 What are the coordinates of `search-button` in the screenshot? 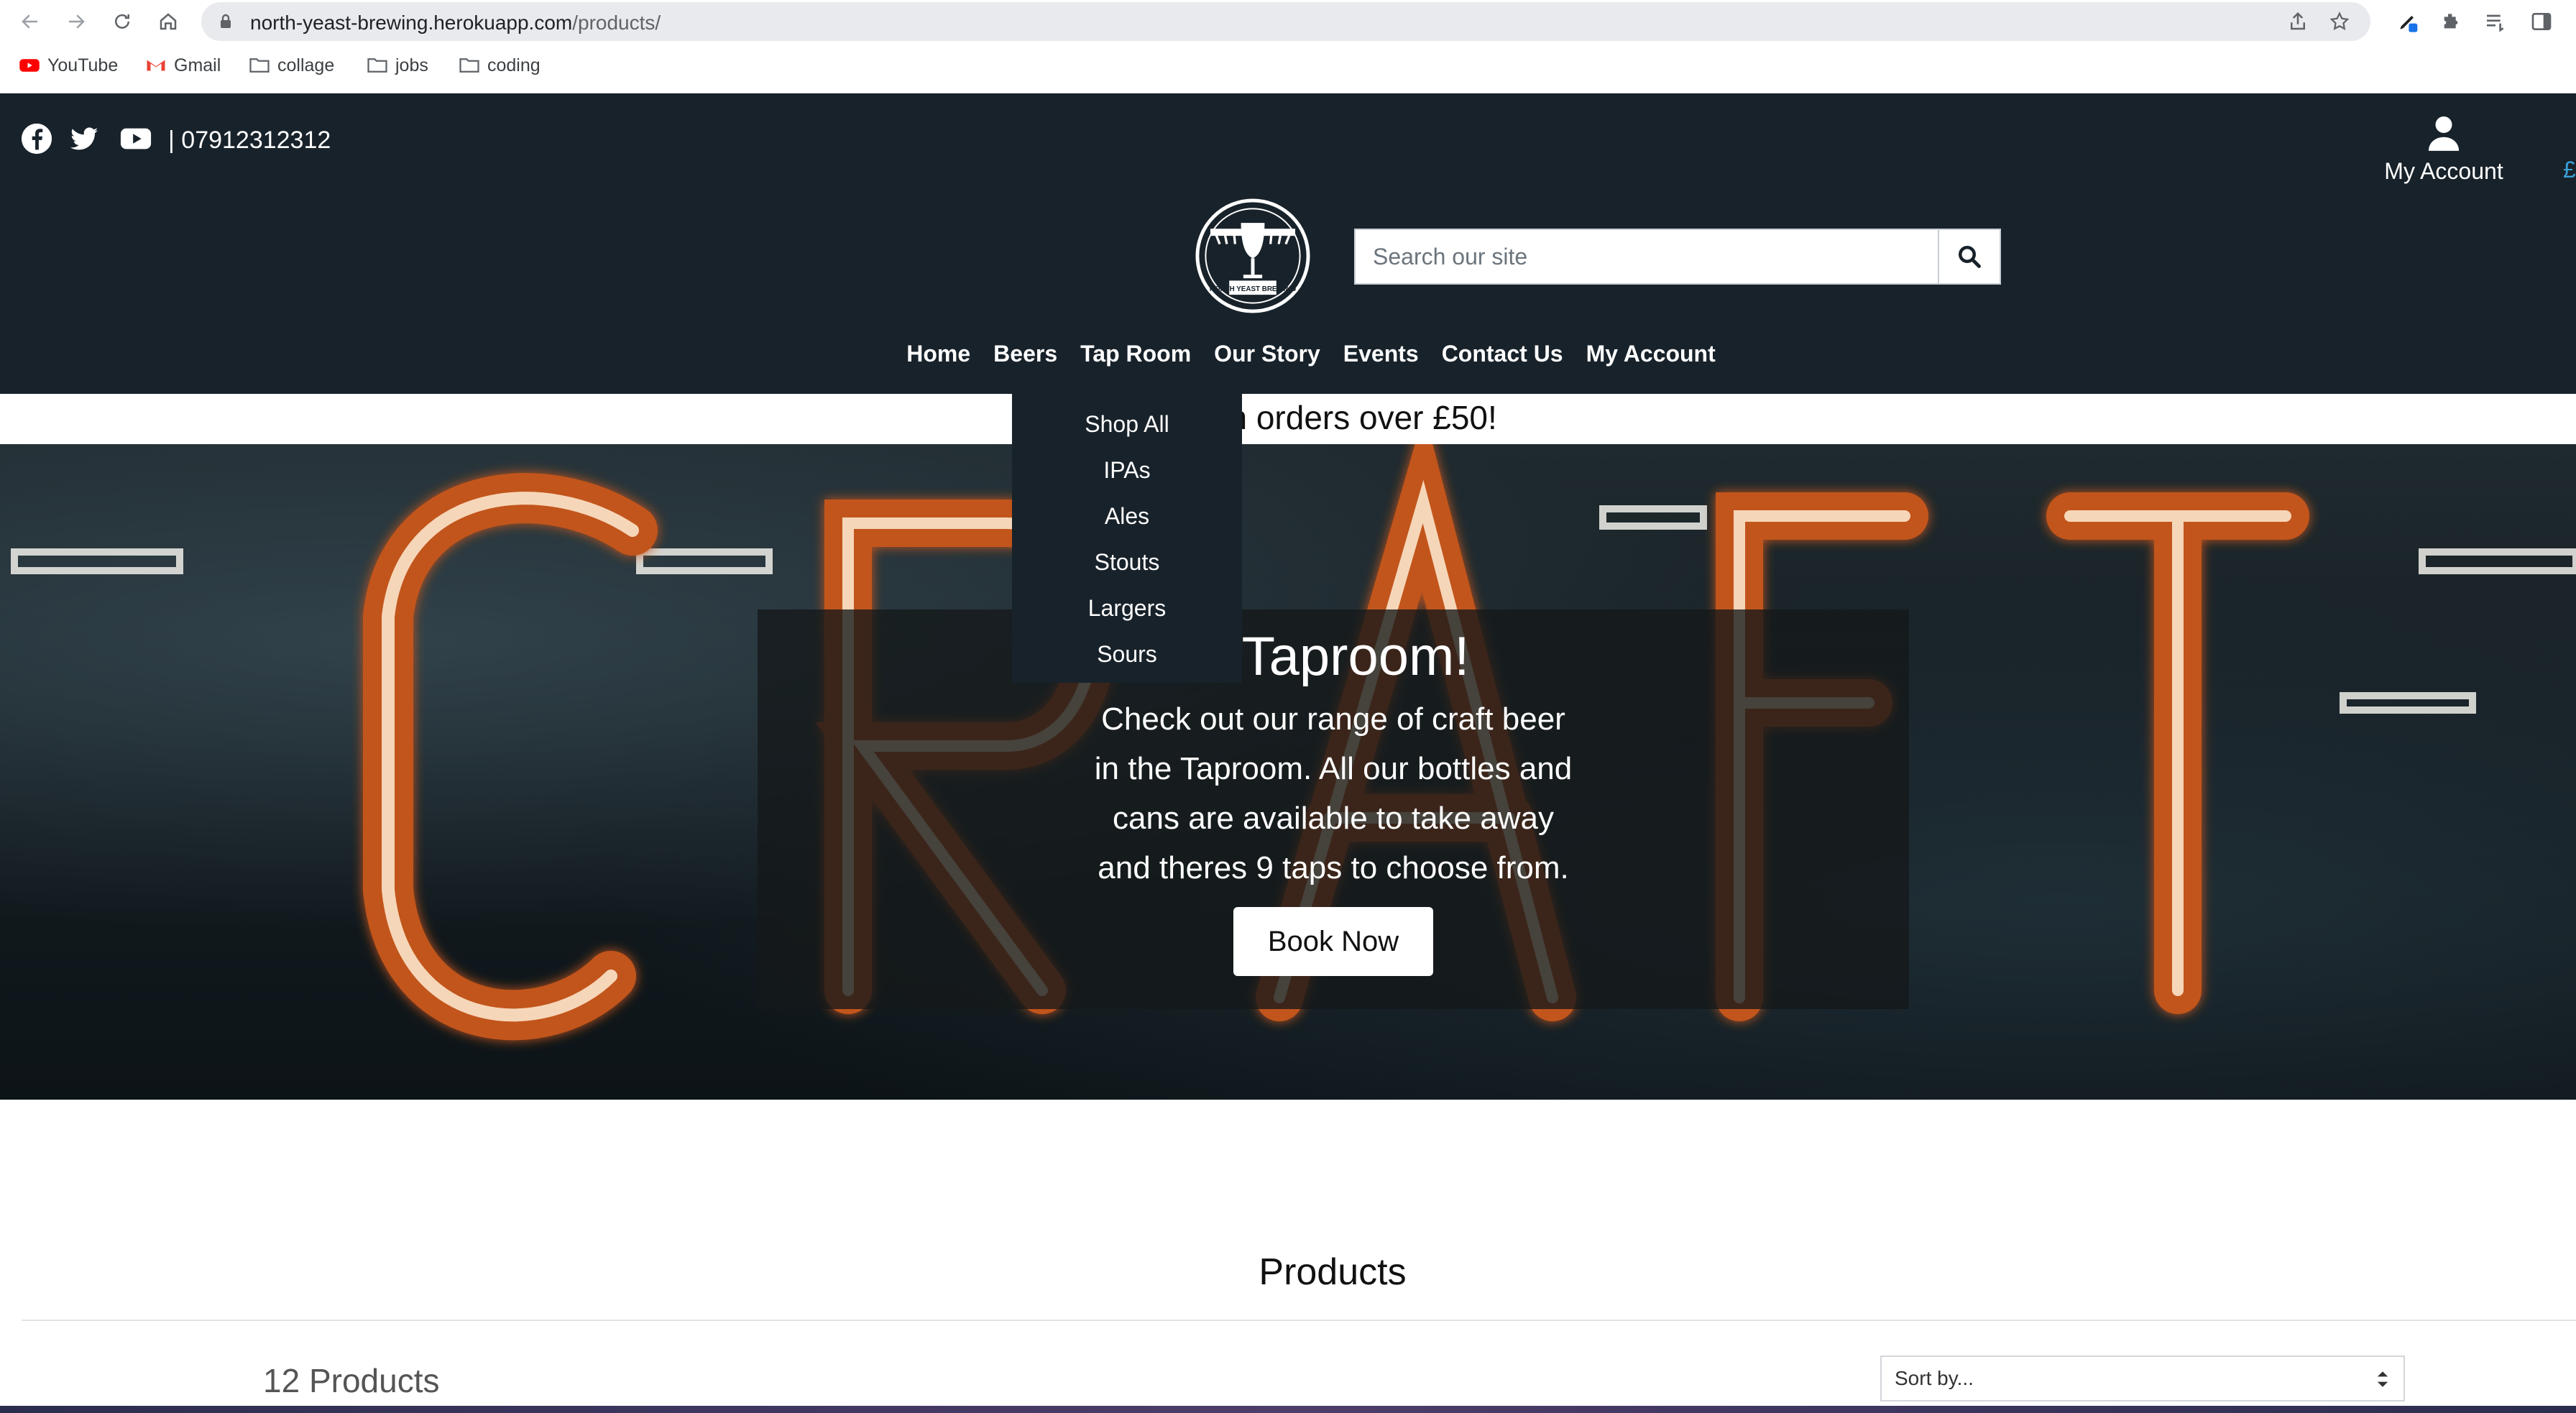 It's located at (1970, 257).